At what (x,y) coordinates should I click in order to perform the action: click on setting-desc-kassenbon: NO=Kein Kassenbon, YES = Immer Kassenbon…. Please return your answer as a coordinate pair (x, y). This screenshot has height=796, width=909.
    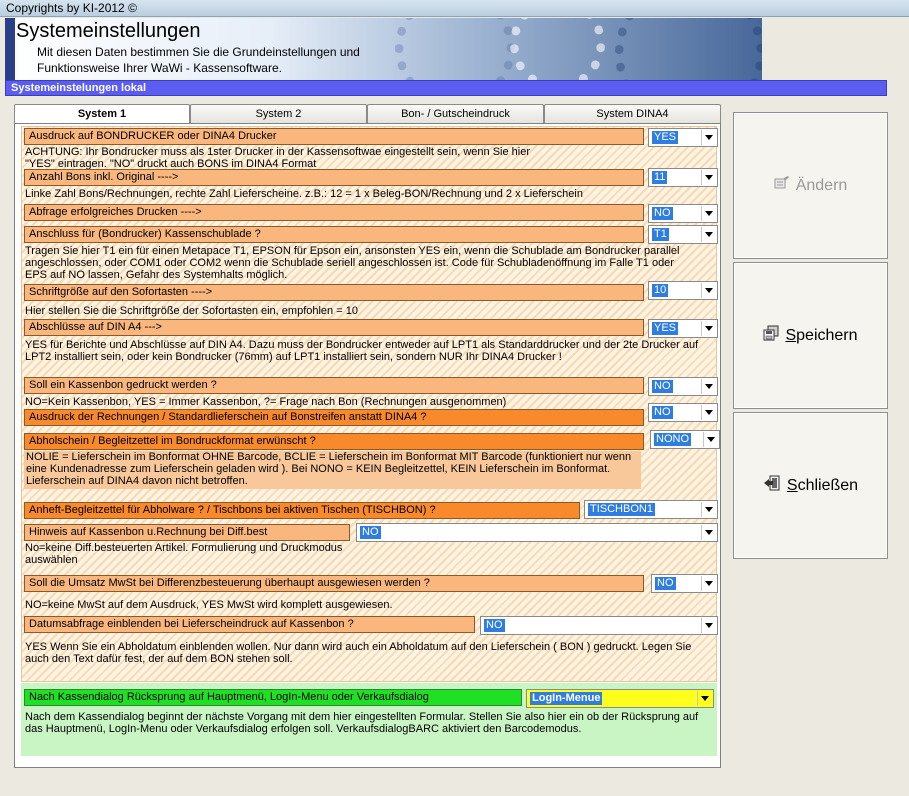
    Looking at the image, I should click on (266, 402).